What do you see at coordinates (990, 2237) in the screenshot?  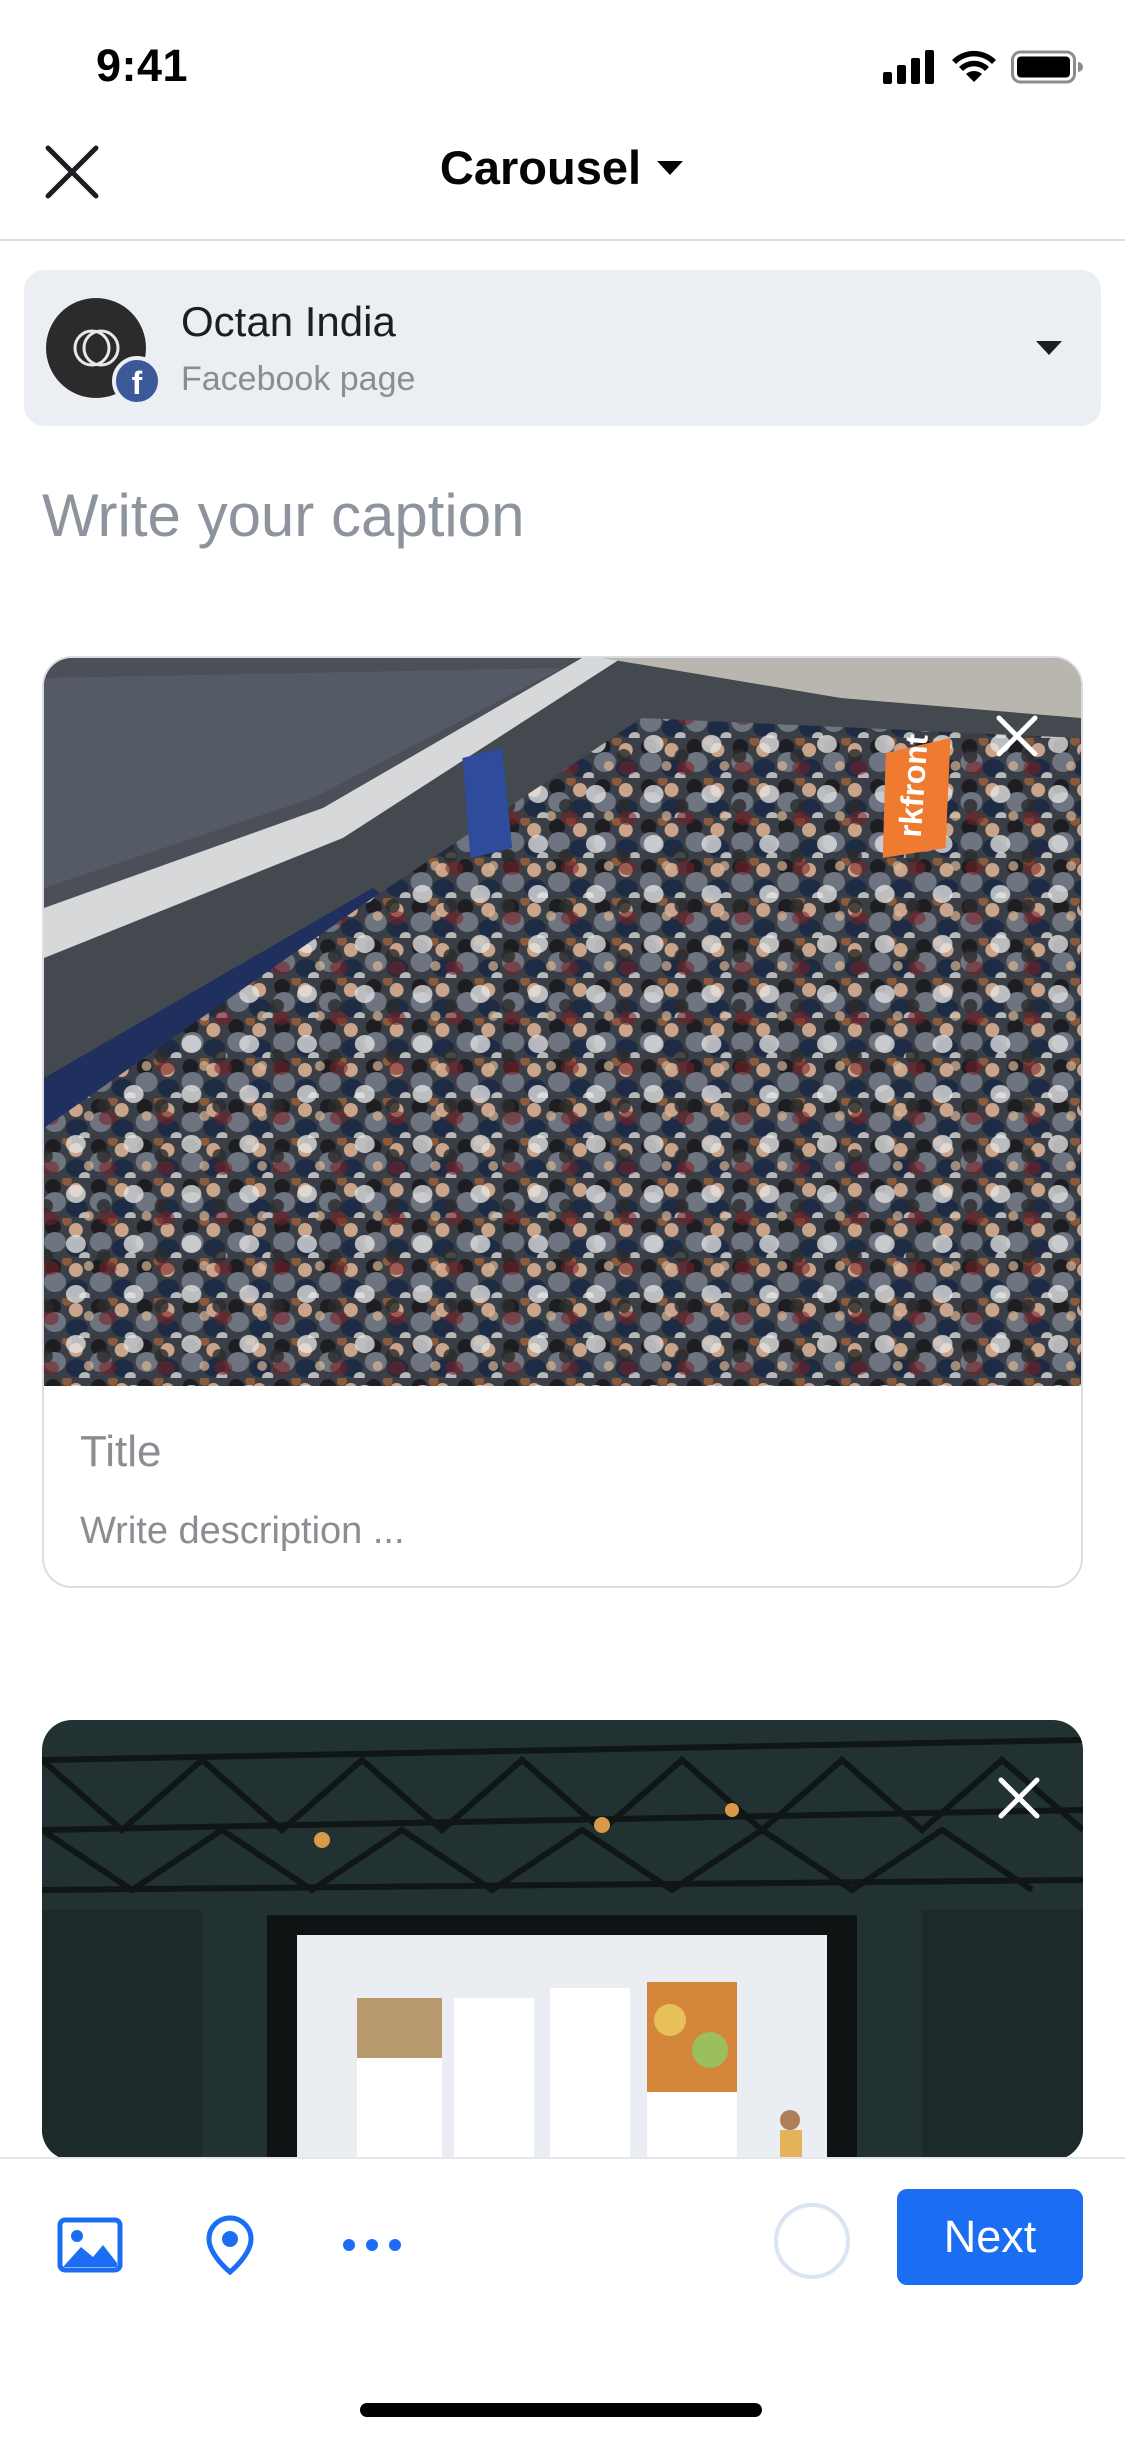 I see `next-button: Next` at bounding box center [990, 2237].